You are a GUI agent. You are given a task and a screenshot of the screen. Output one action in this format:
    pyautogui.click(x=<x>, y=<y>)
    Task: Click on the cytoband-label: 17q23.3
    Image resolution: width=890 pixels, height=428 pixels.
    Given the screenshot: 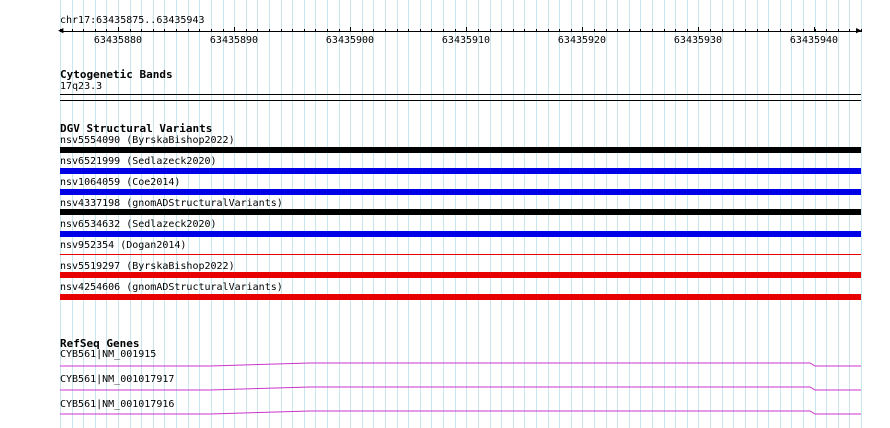 What is the action you would take?
    pyautogui.click(x=81, y=86)
    